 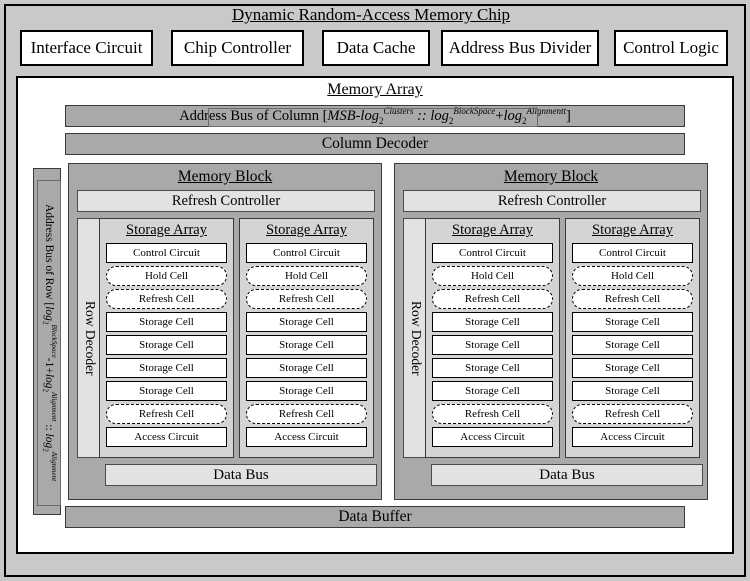 I want to click on top-block-chip-controller: Chip Controller, so click(x=237, y=48).